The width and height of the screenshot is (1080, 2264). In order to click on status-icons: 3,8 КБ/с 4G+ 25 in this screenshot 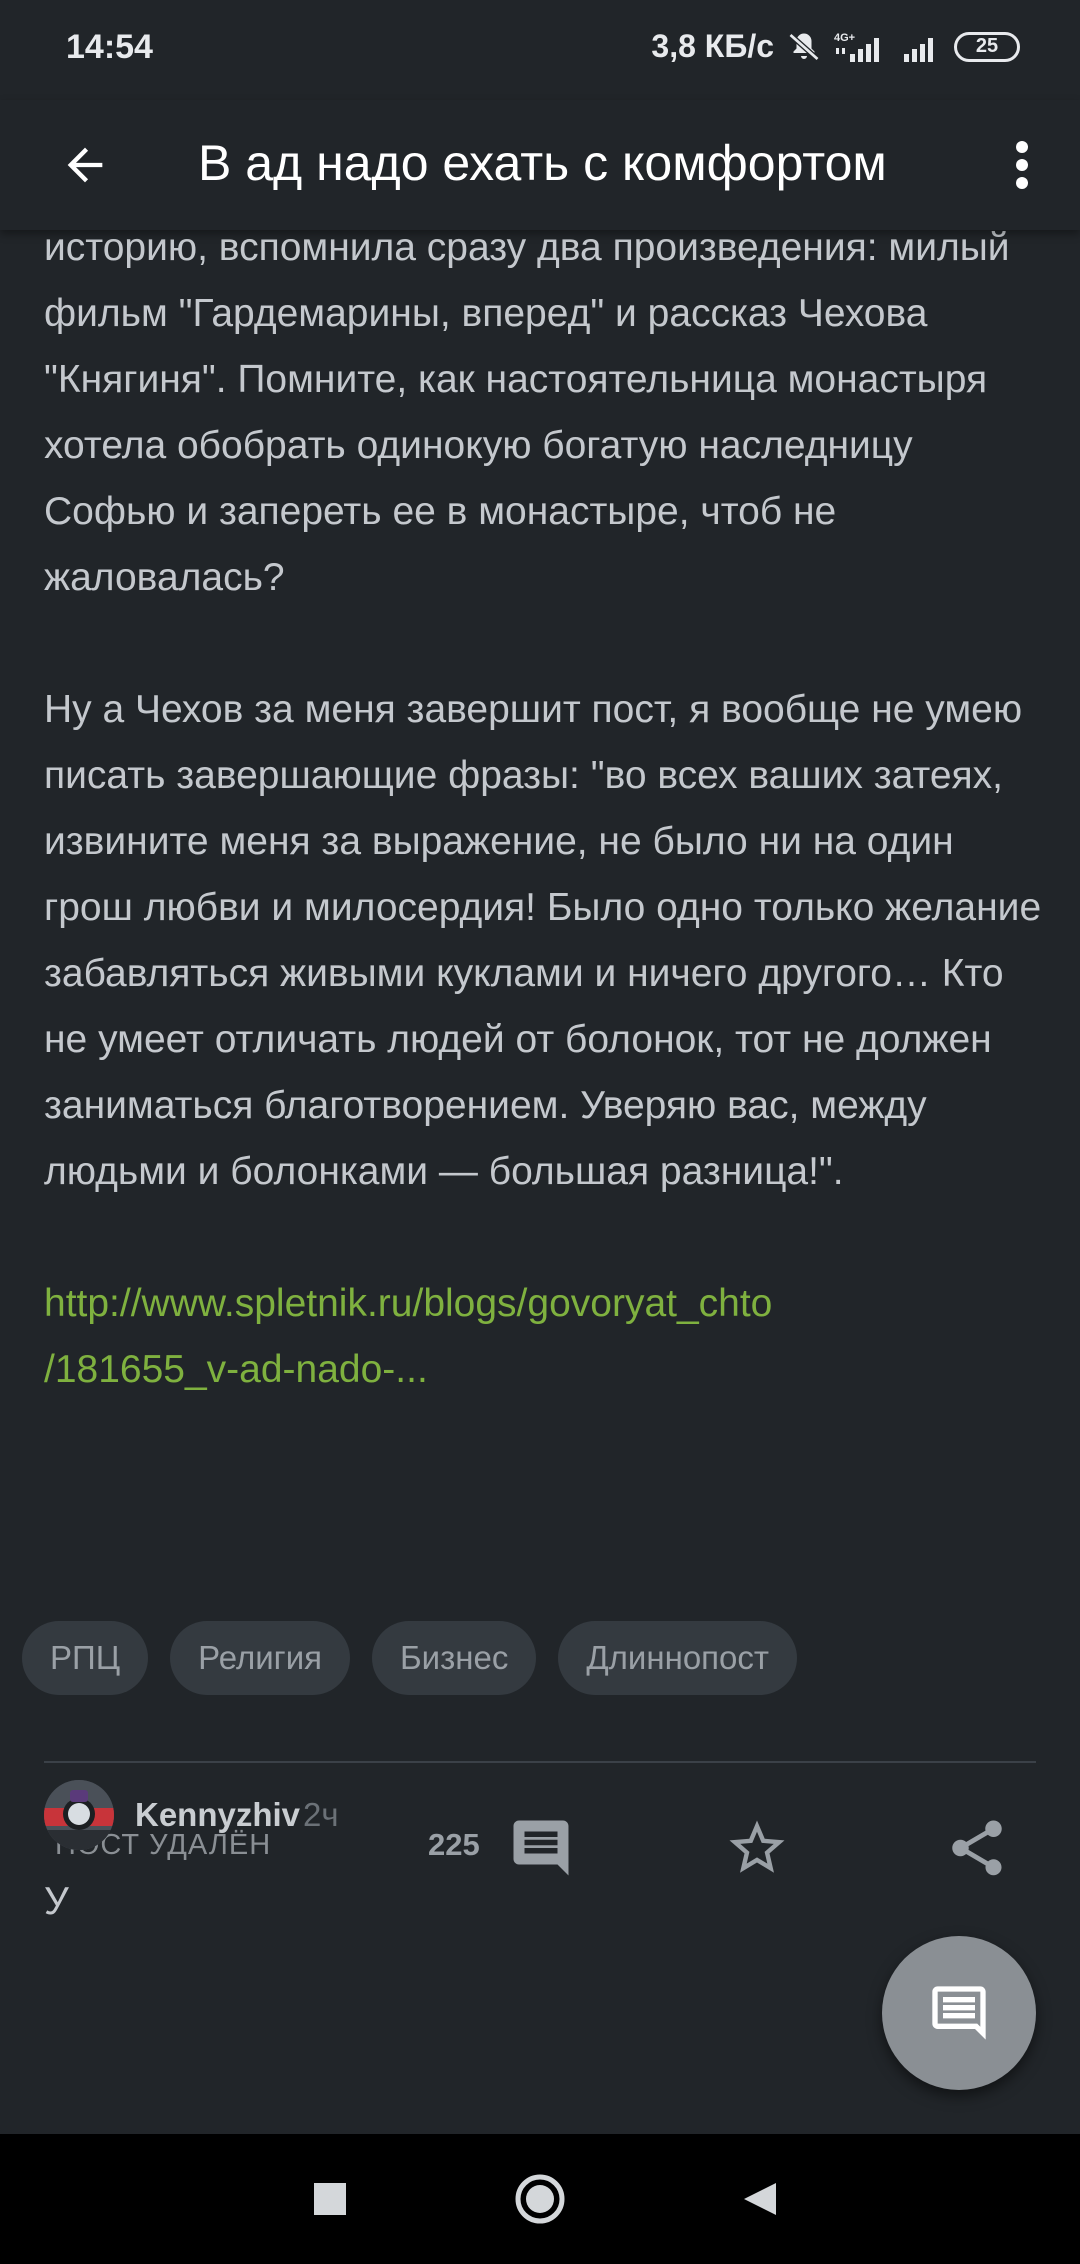, I will do `click(835, 46)`.